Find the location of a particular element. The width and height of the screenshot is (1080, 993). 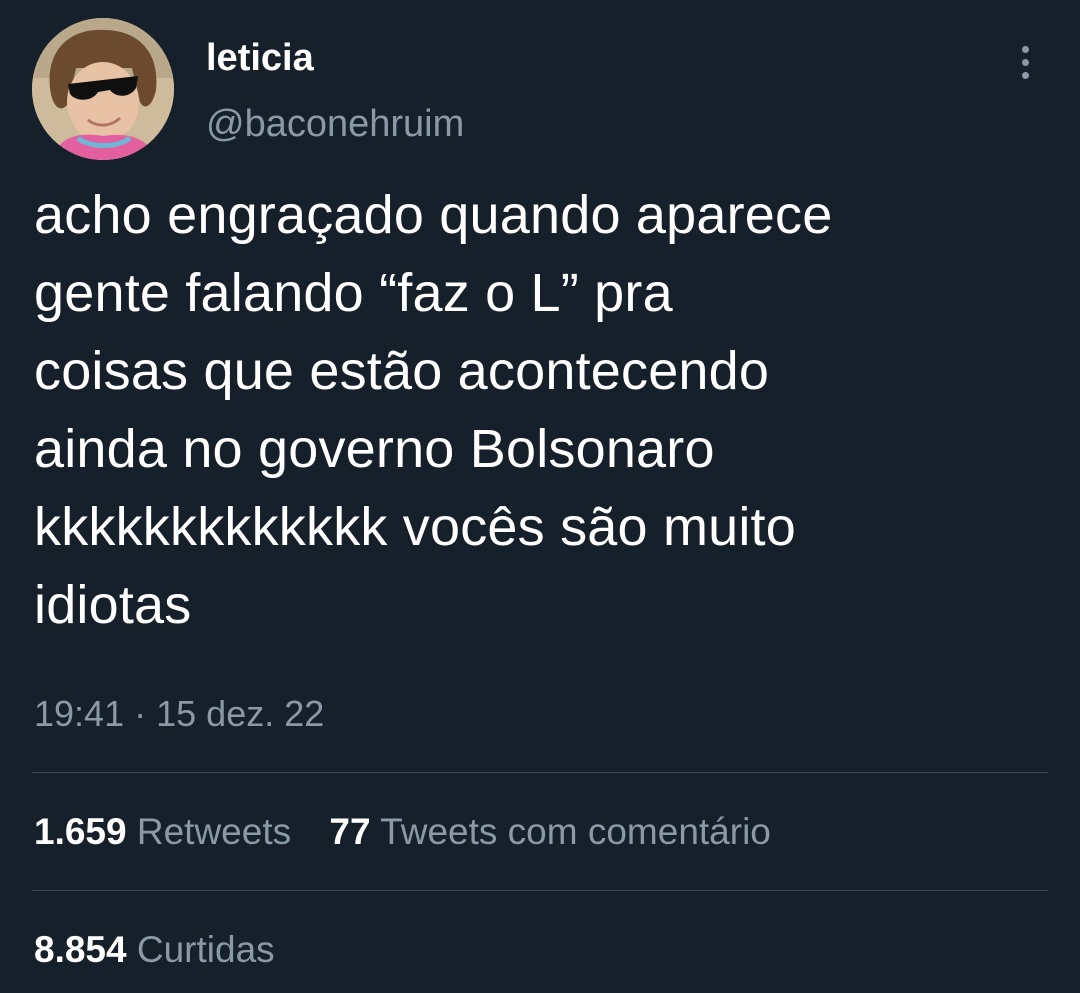

tweet-text-line: gente falando “faz o L” pra is located at coordinates (353, 293).